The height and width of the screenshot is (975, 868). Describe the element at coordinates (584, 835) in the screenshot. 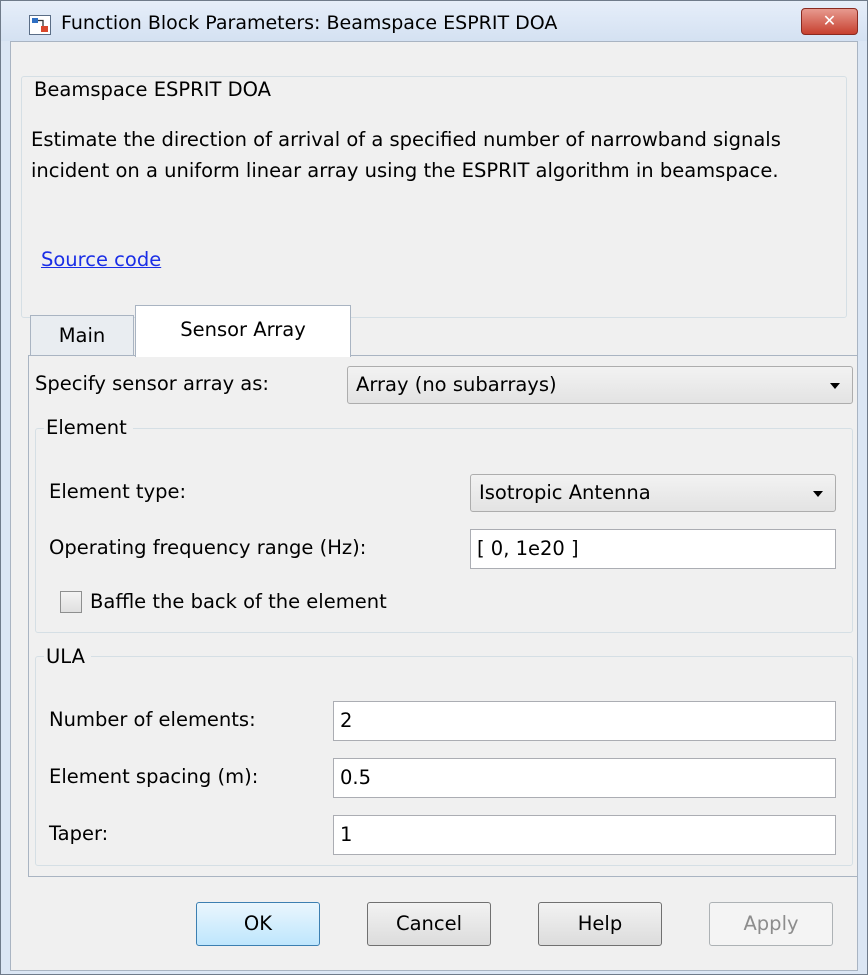

I see `taper-input: 1` at that location.